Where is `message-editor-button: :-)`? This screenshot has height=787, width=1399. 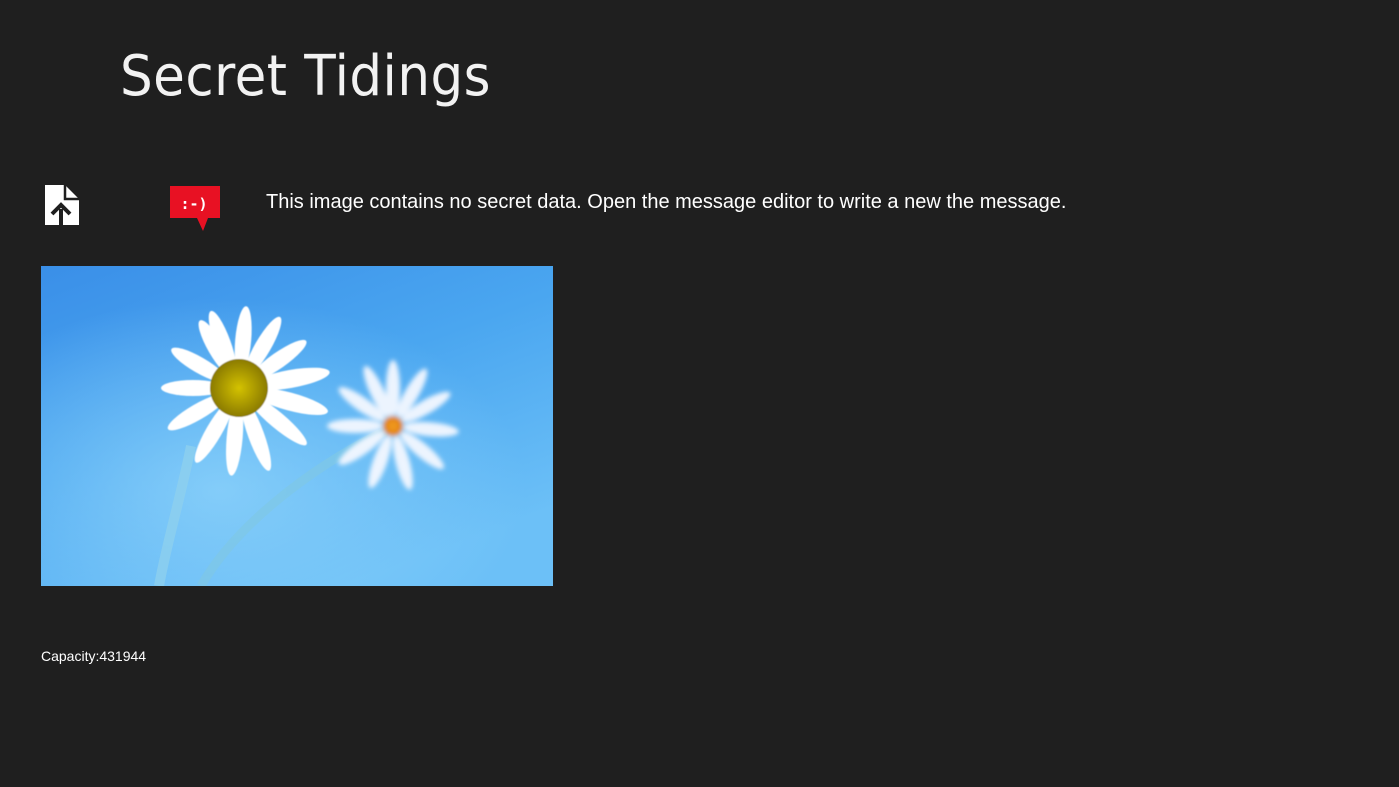
message-editor-button: :-) is located at coordinates (194, 209).